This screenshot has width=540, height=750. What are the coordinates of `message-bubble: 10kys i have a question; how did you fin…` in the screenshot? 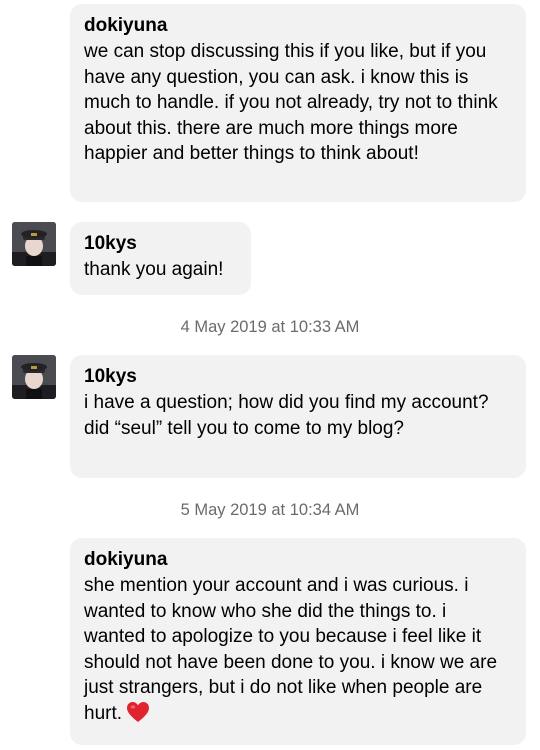 It's located at (298, 416).